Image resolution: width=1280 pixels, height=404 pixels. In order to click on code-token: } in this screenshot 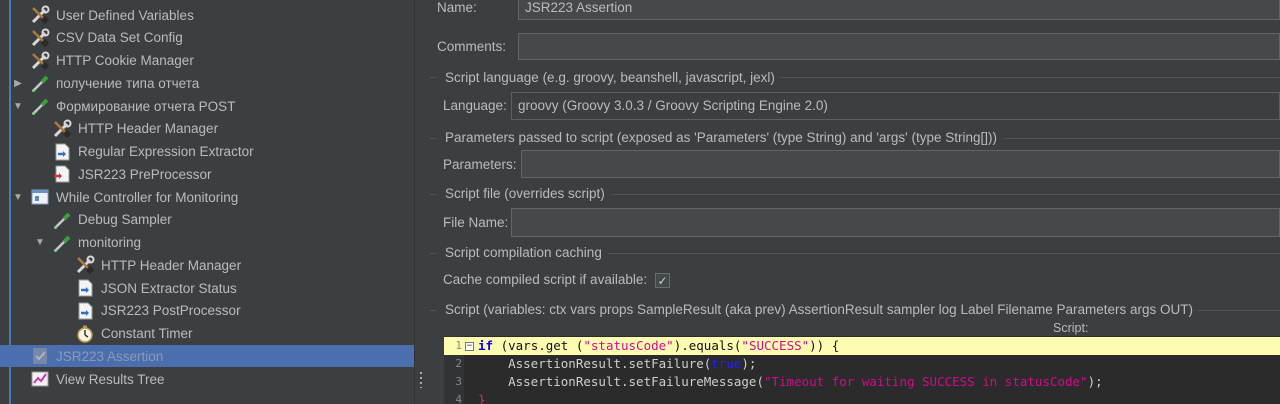, I will do `click(482, 398)`.